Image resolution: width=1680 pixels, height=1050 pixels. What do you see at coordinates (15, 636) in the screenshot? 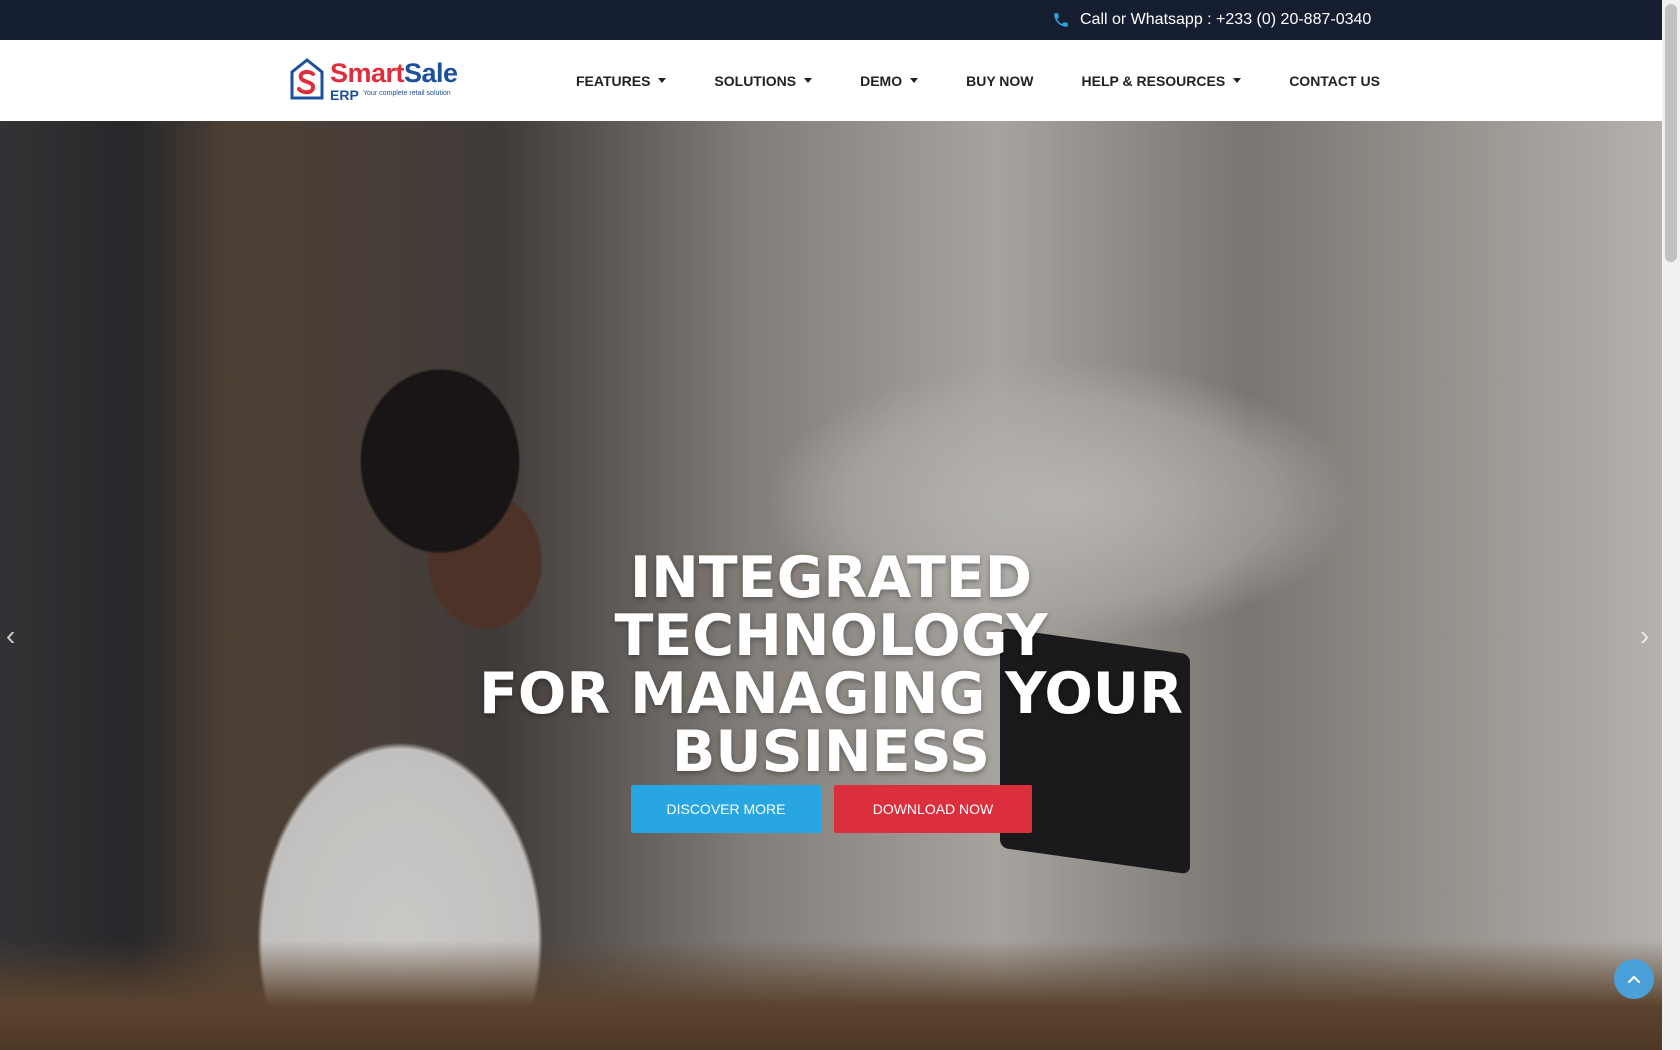
I see `chevron-left-icon: ‹` at bounding box center [15, 636].